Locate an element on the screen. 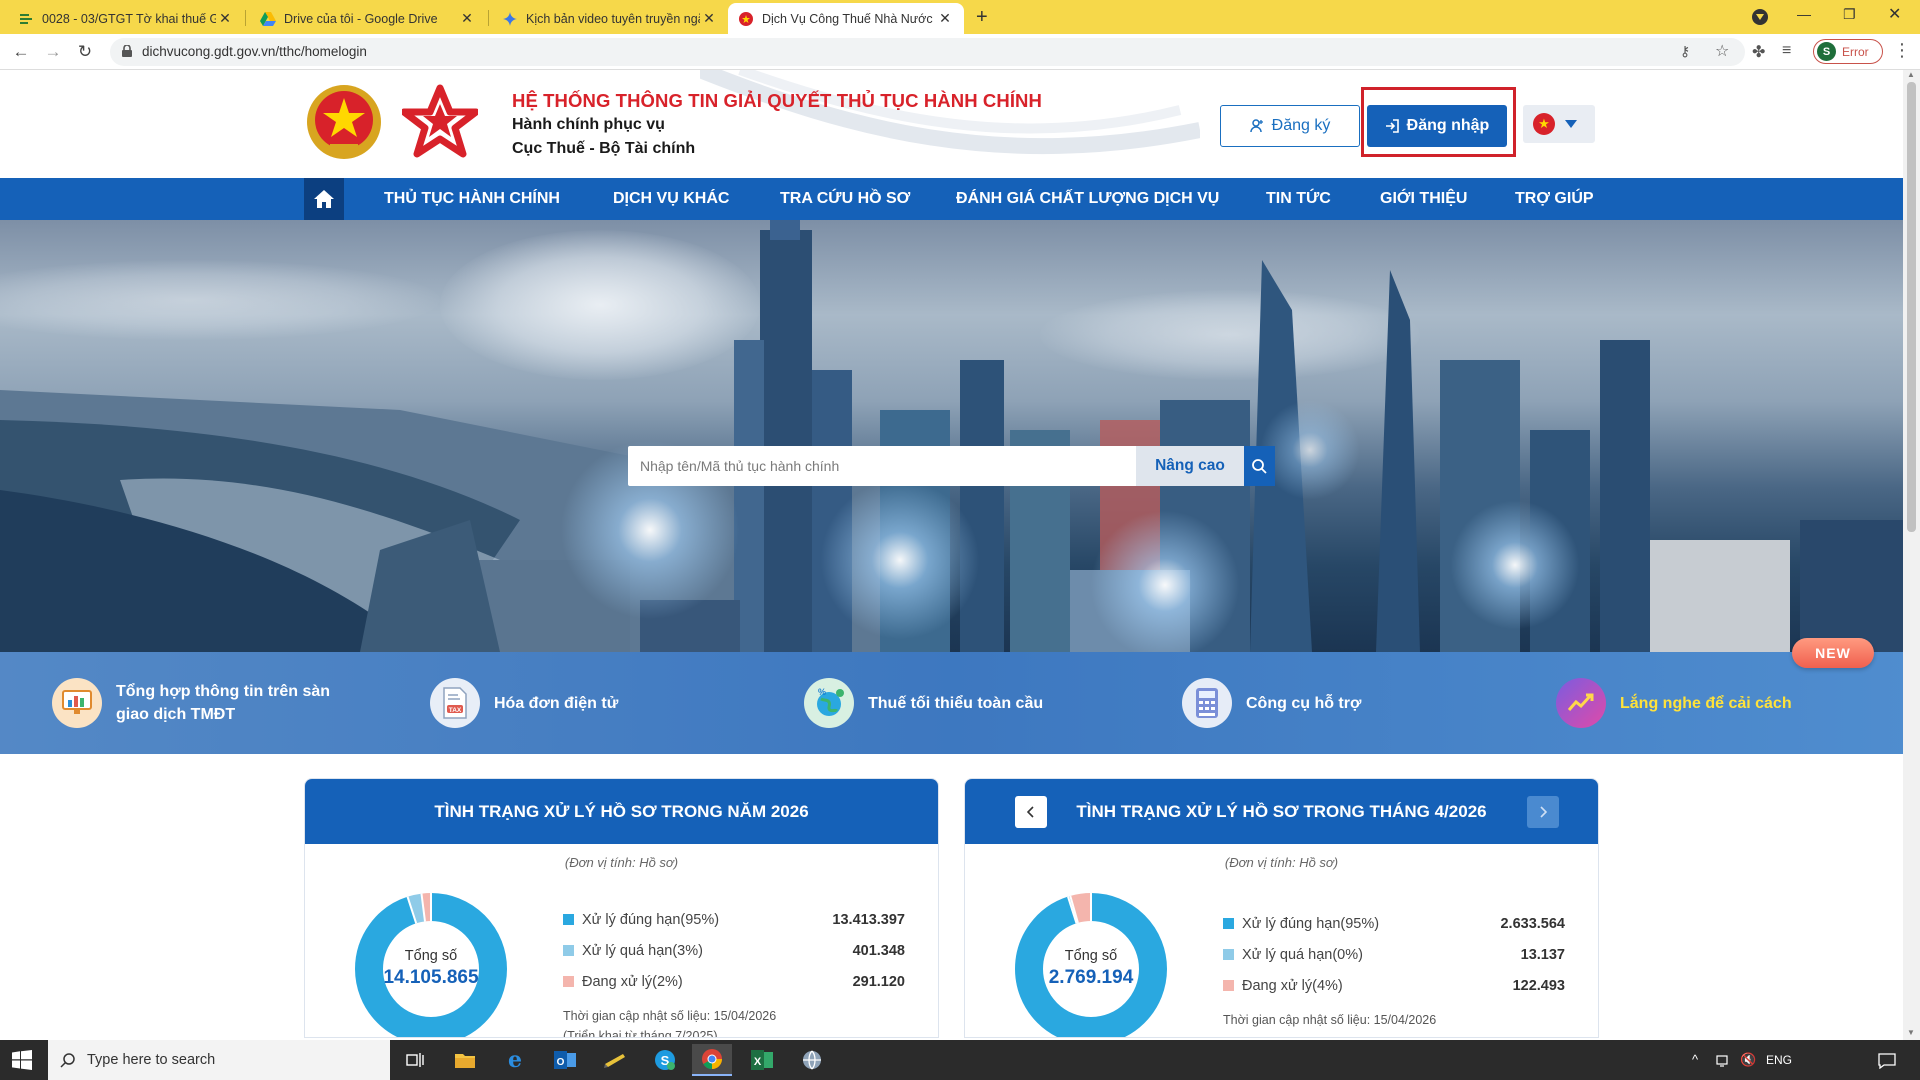  light-glow is located at coordinates (1515, 565).